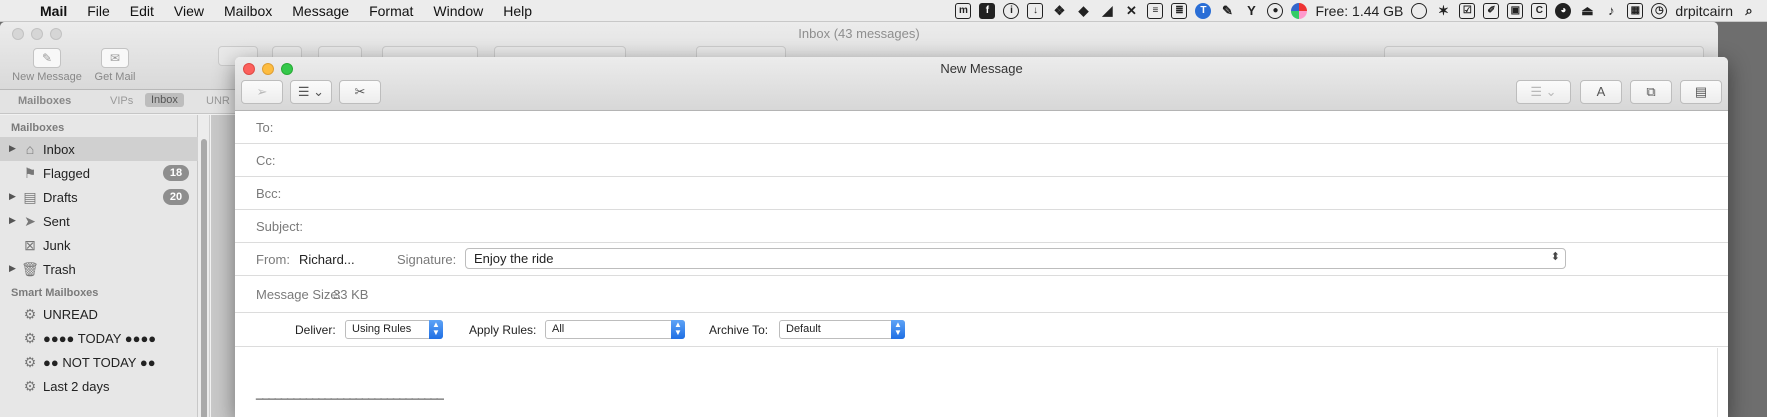 This screenshot has width=1767, height=417. What do you see at coordinates (1011, 11) in the screenshot?
I see `onepassword-icon: i` at bounding box center [1011, 11].